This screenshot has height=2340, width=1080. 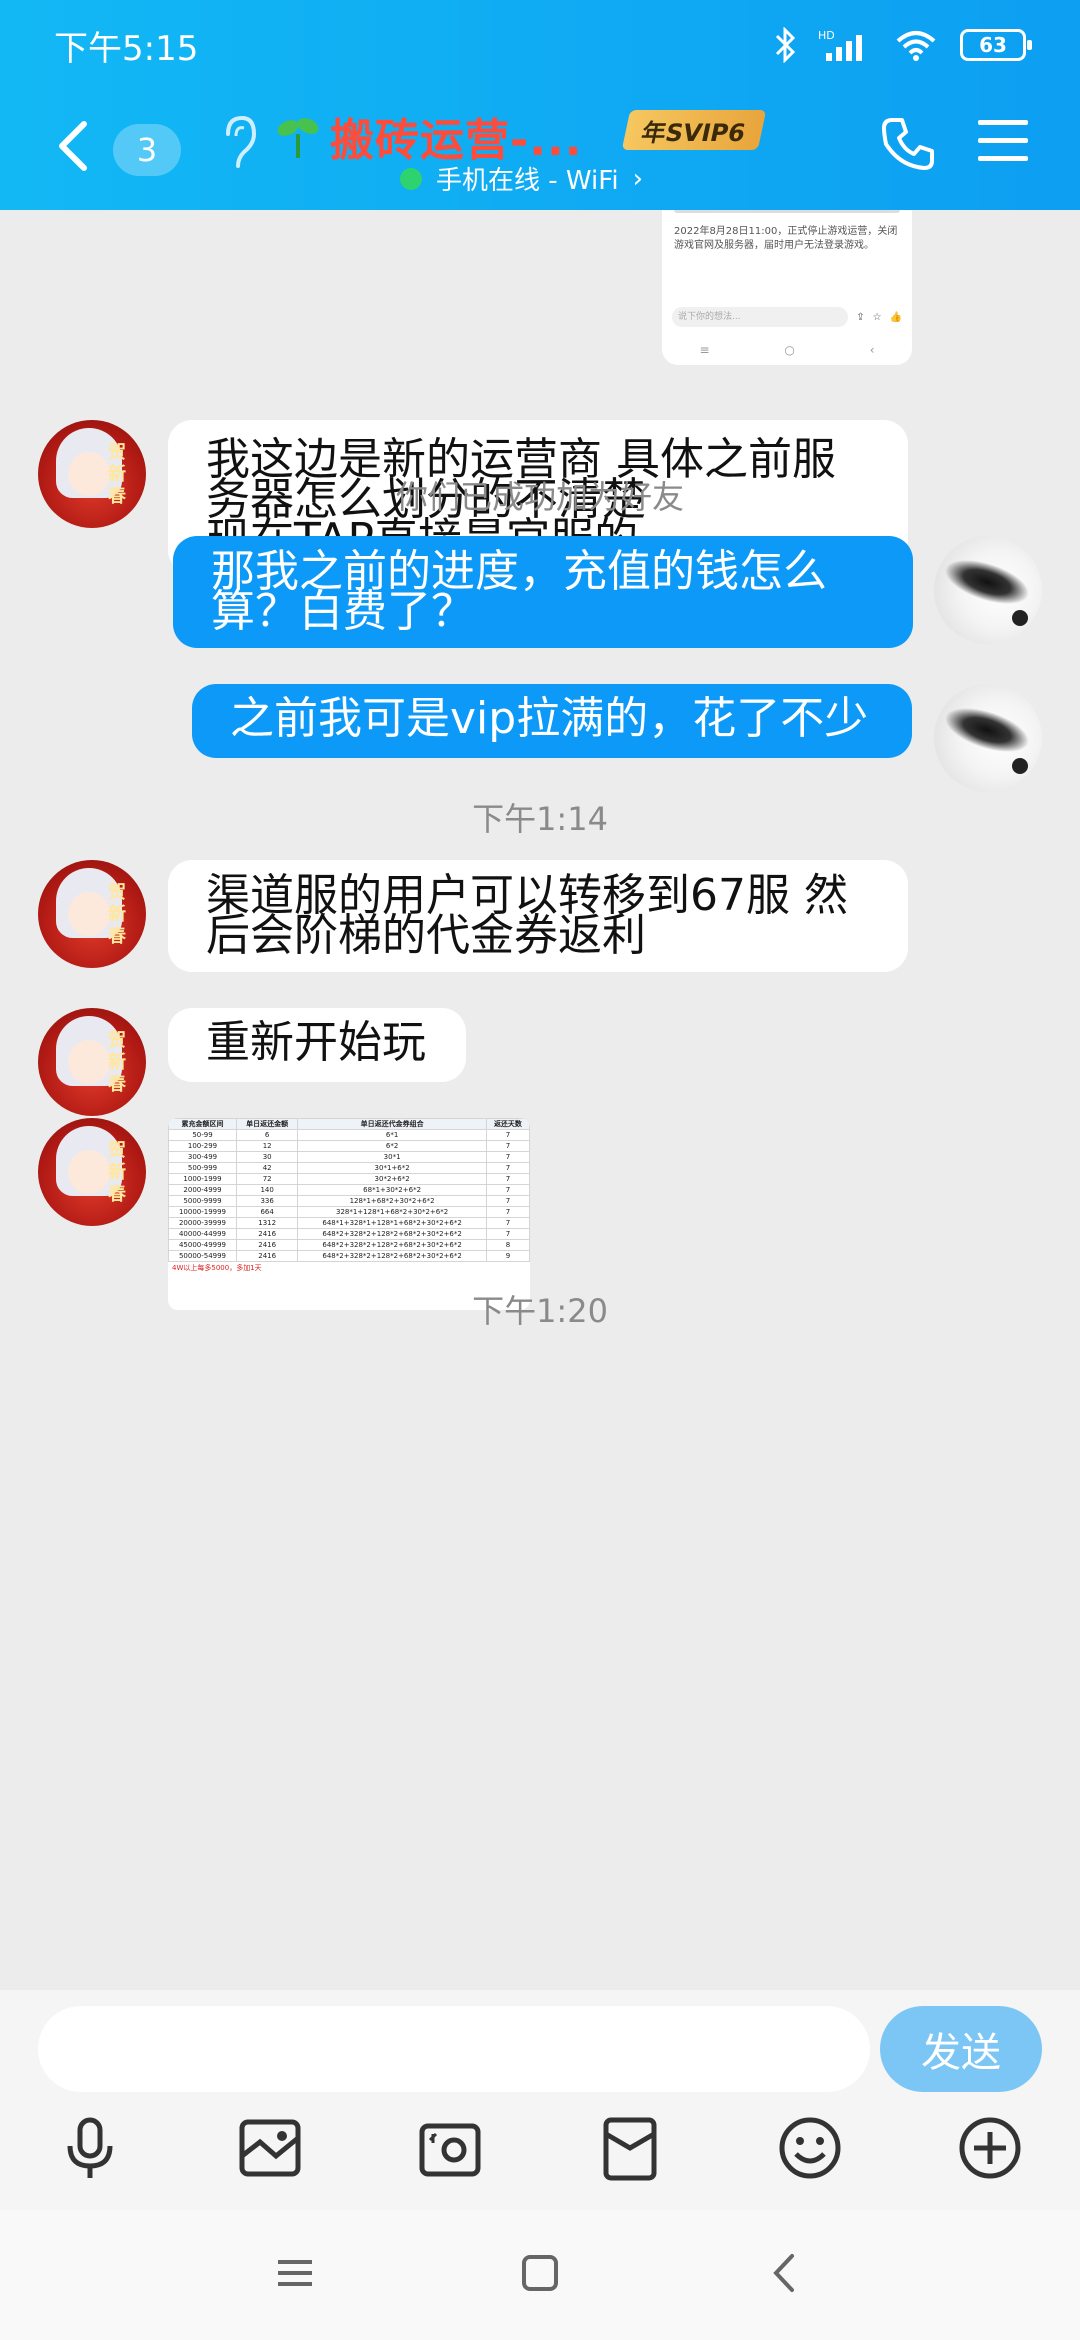 I want to click on unread-count-badge: 3, so click(x=147, y=150).